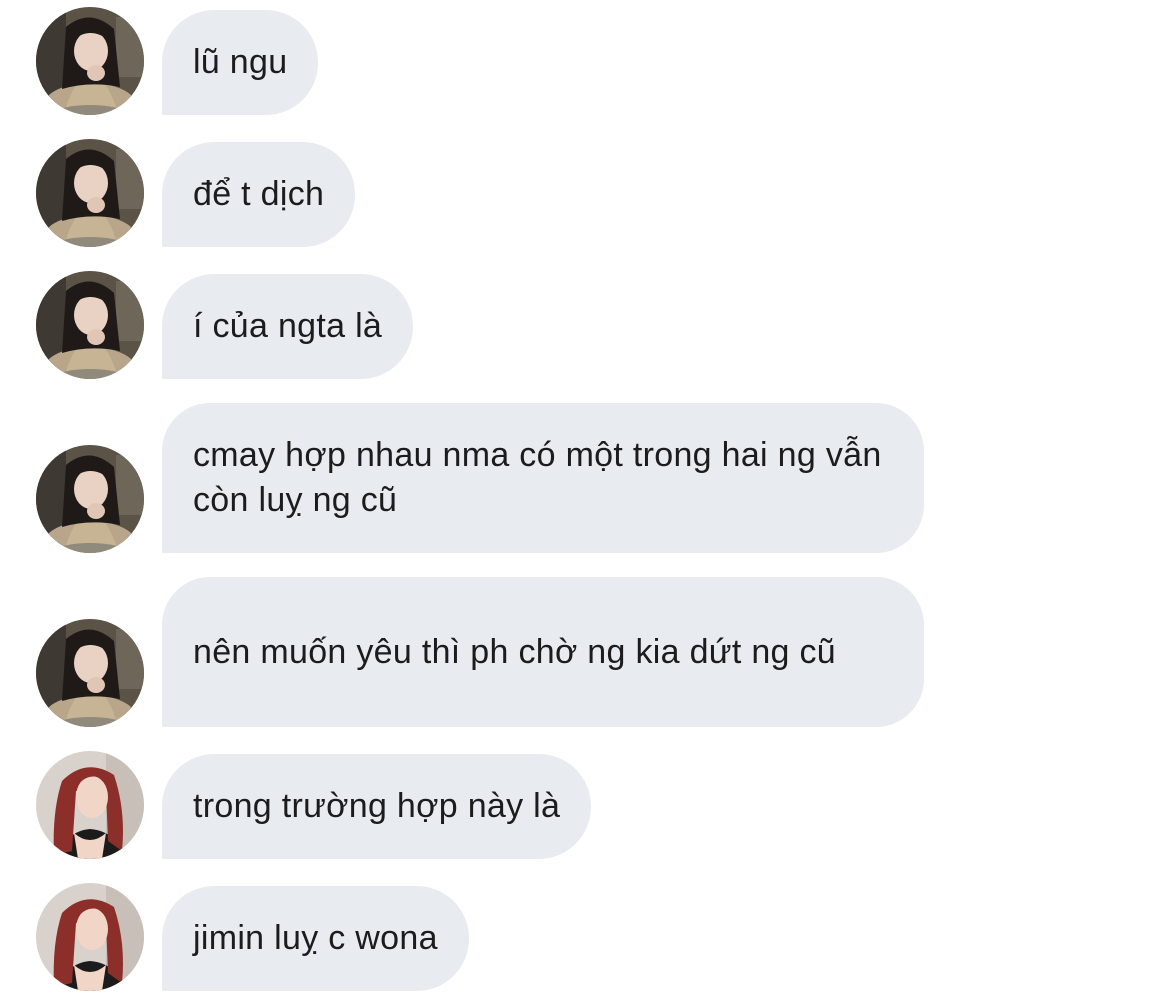  I want to click on message-bubble: nên muốn yêu thì ph chờ ng kia dứt ng cũ, so click(543, 652).